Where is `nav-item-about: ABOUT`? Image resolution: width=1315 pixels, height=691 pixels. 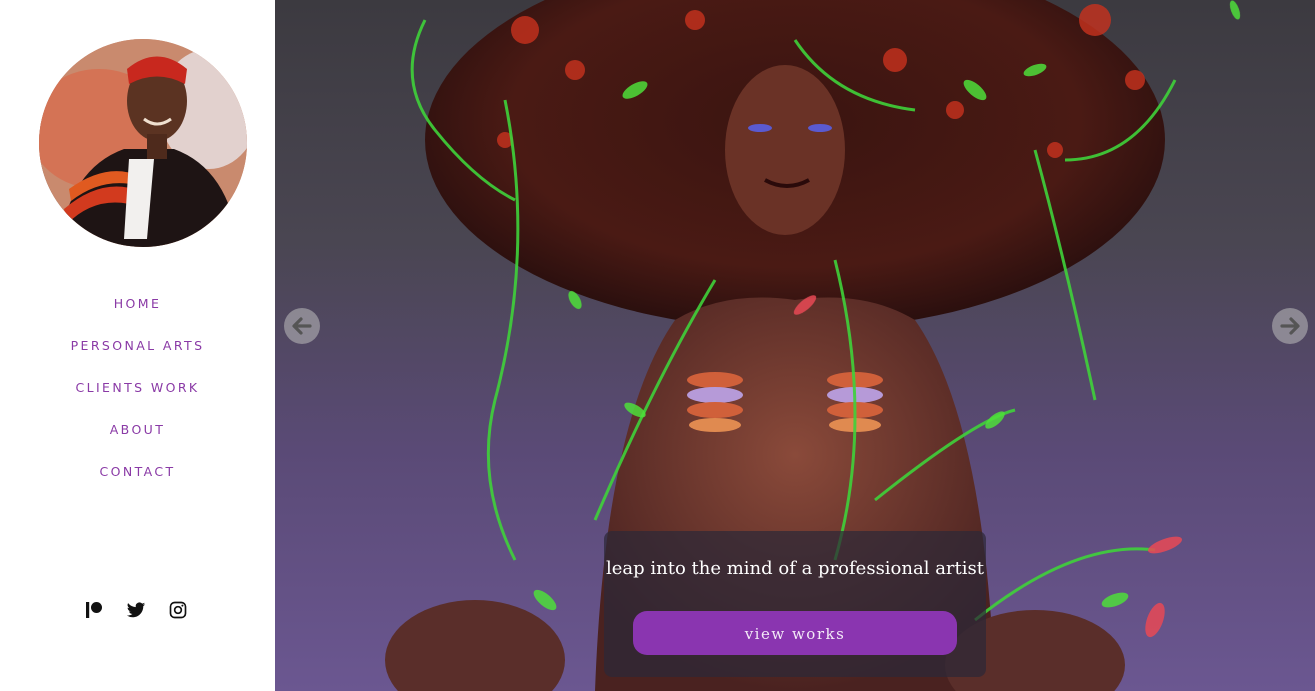 nav-item-about: ABOUT is located at coordinates (137, 437).